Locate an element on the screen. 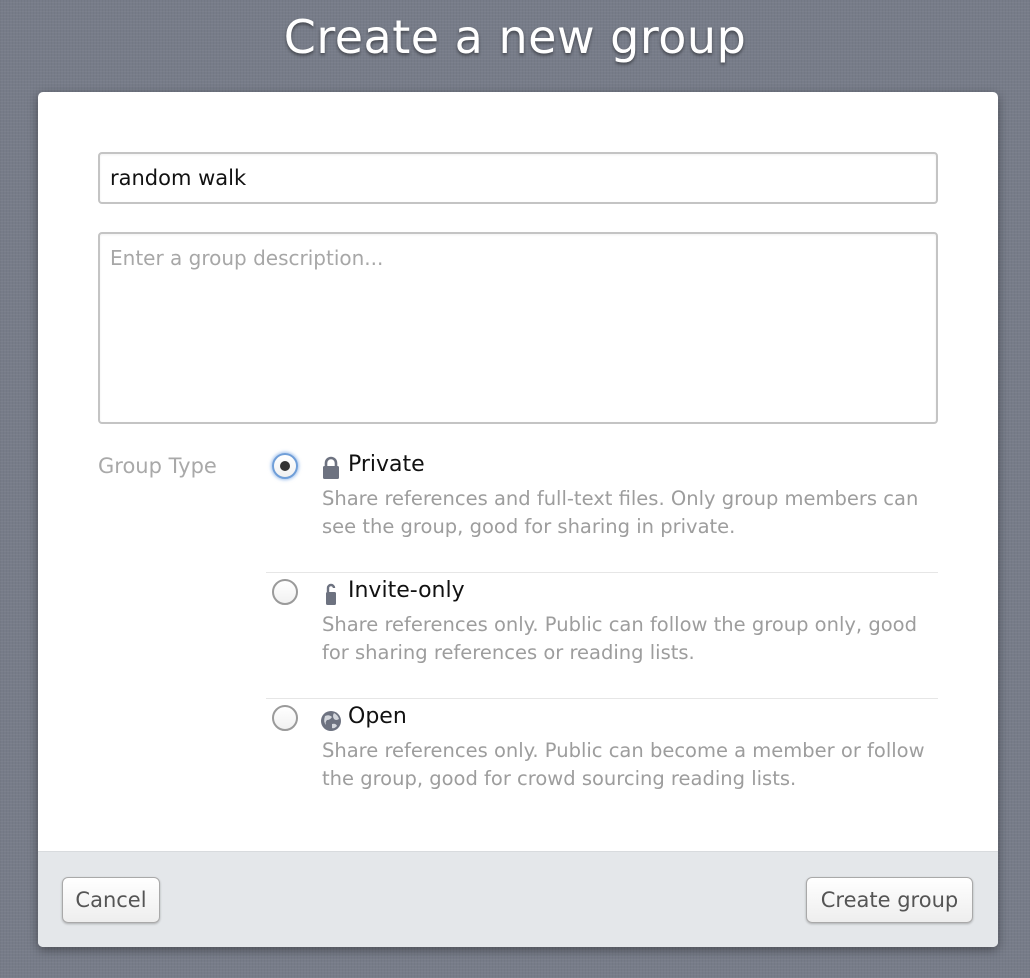 The width and height of the screenshot is (1030, 978). cancel-button: Cancel is located at coordinates (111, 900).